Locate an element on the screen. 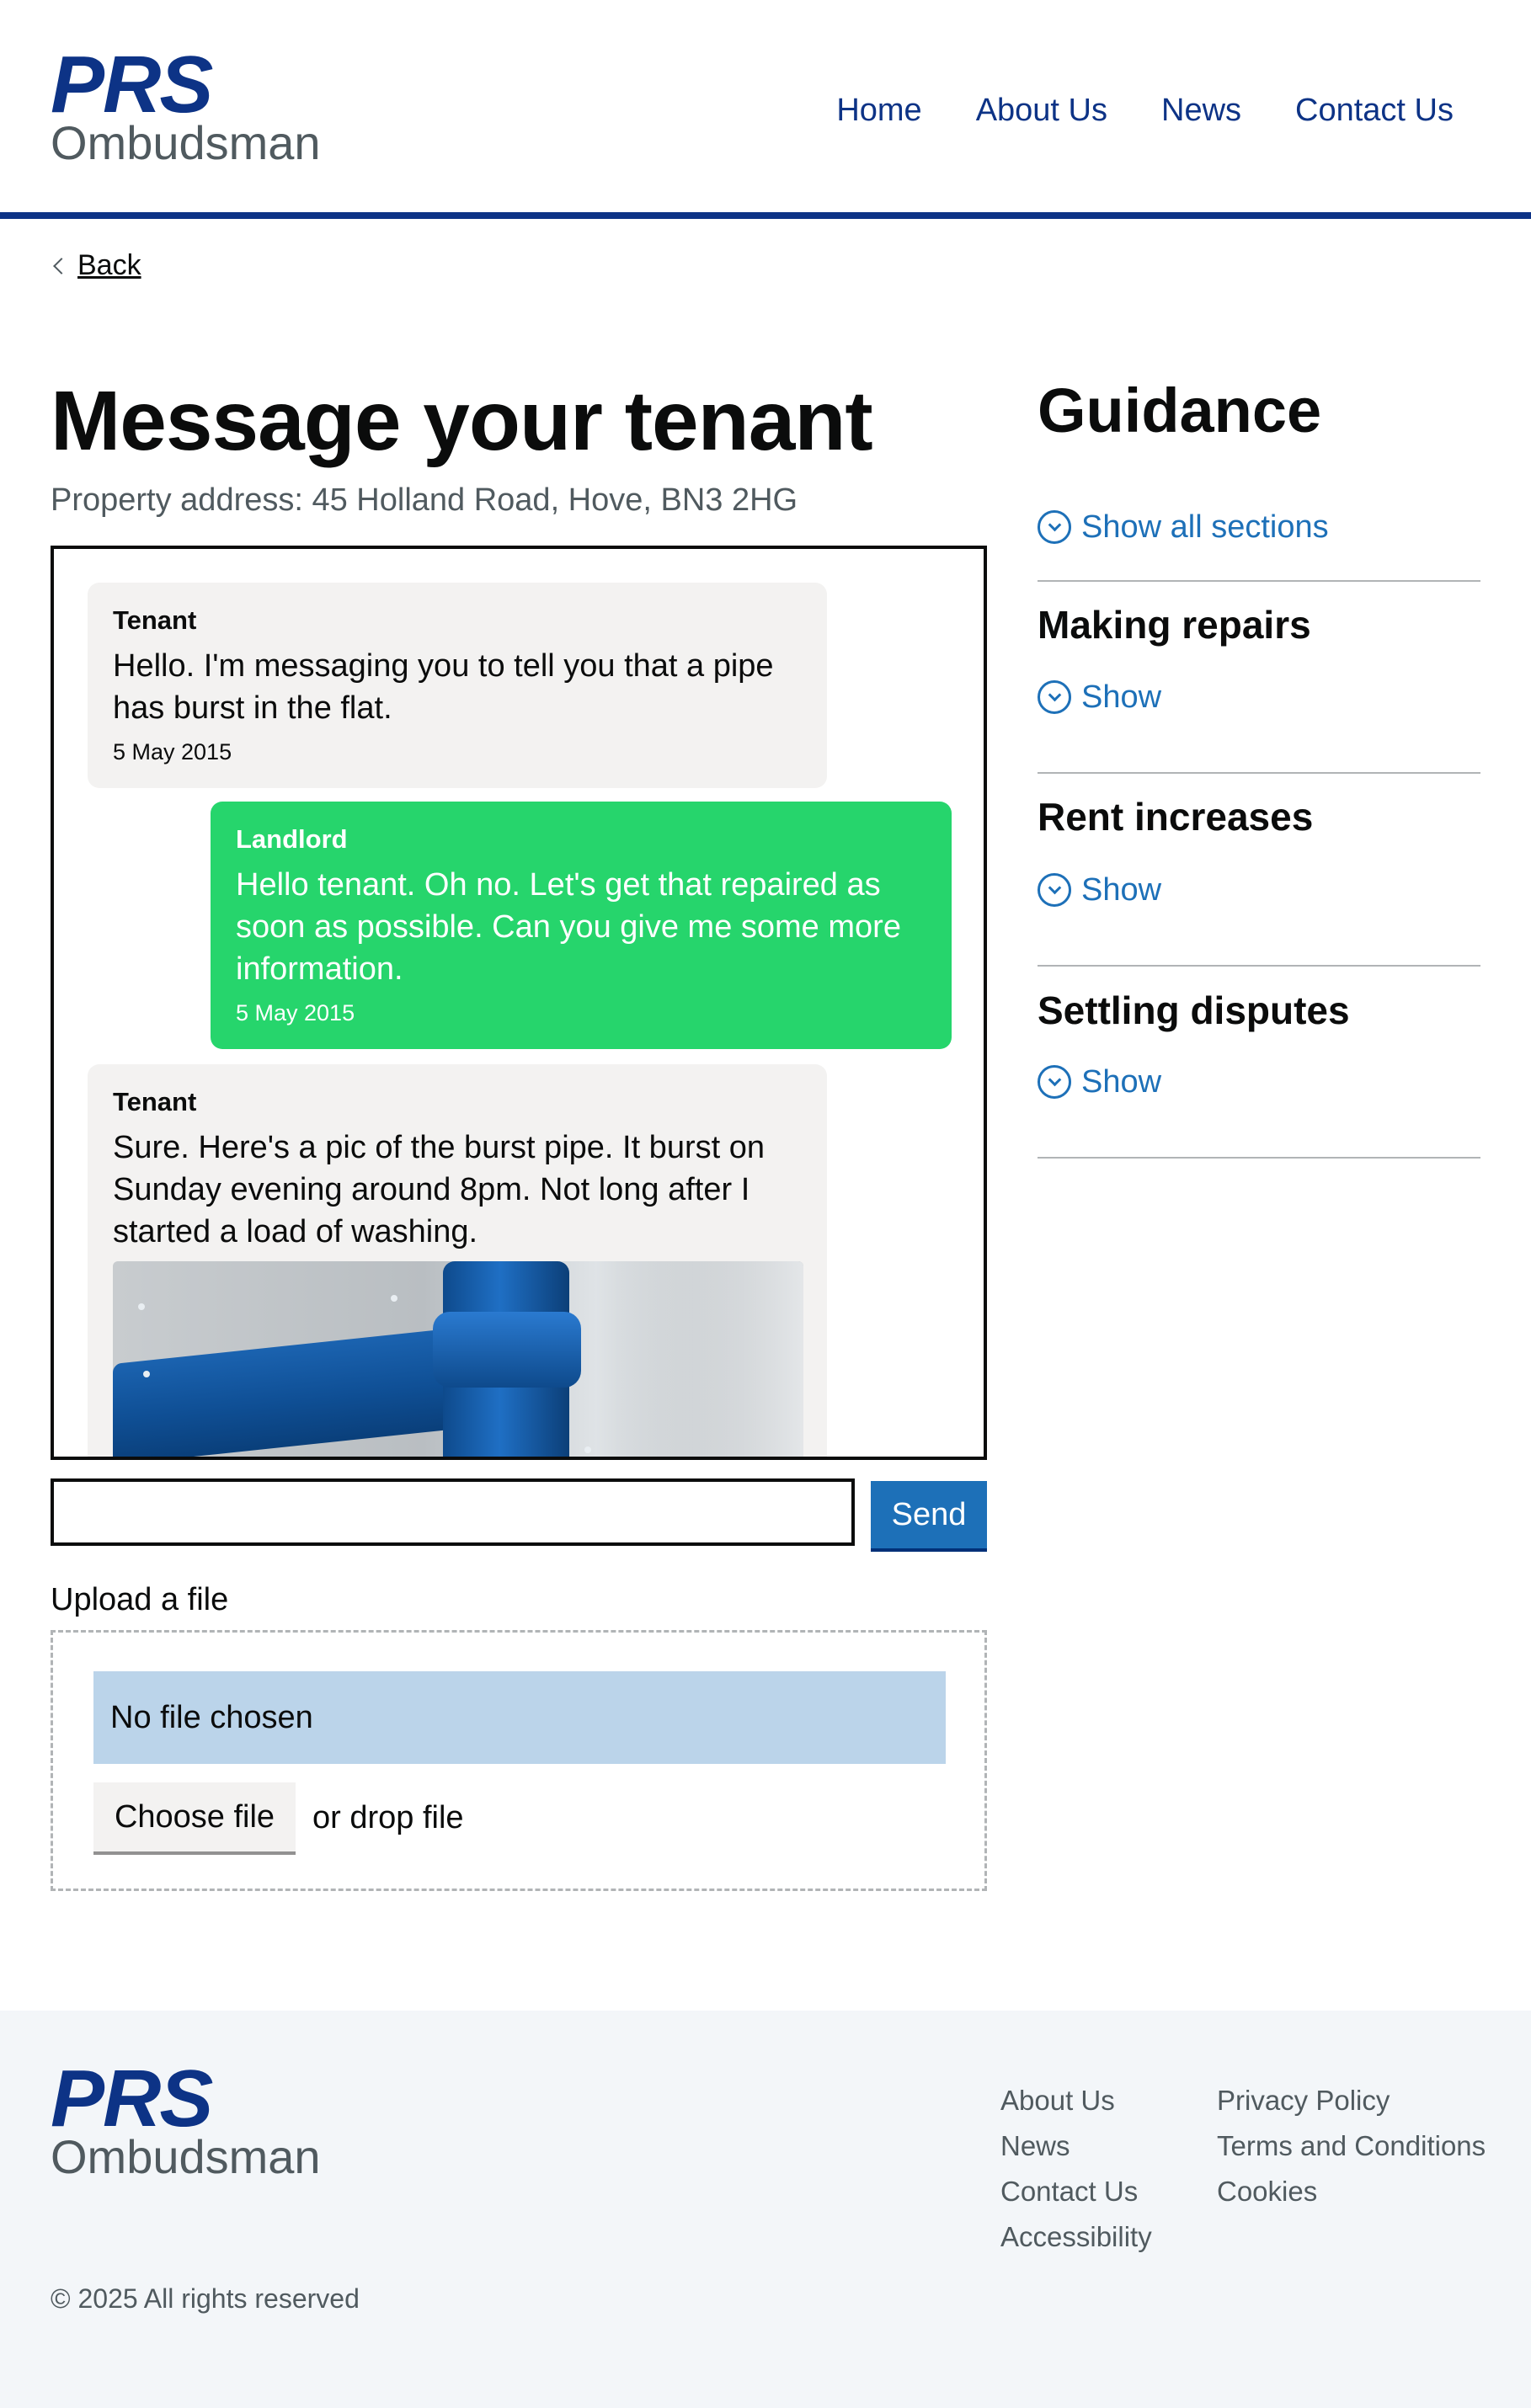 The image size is (1531, 2408). footer-link-news: News is located at coordinates (1076, 2146).